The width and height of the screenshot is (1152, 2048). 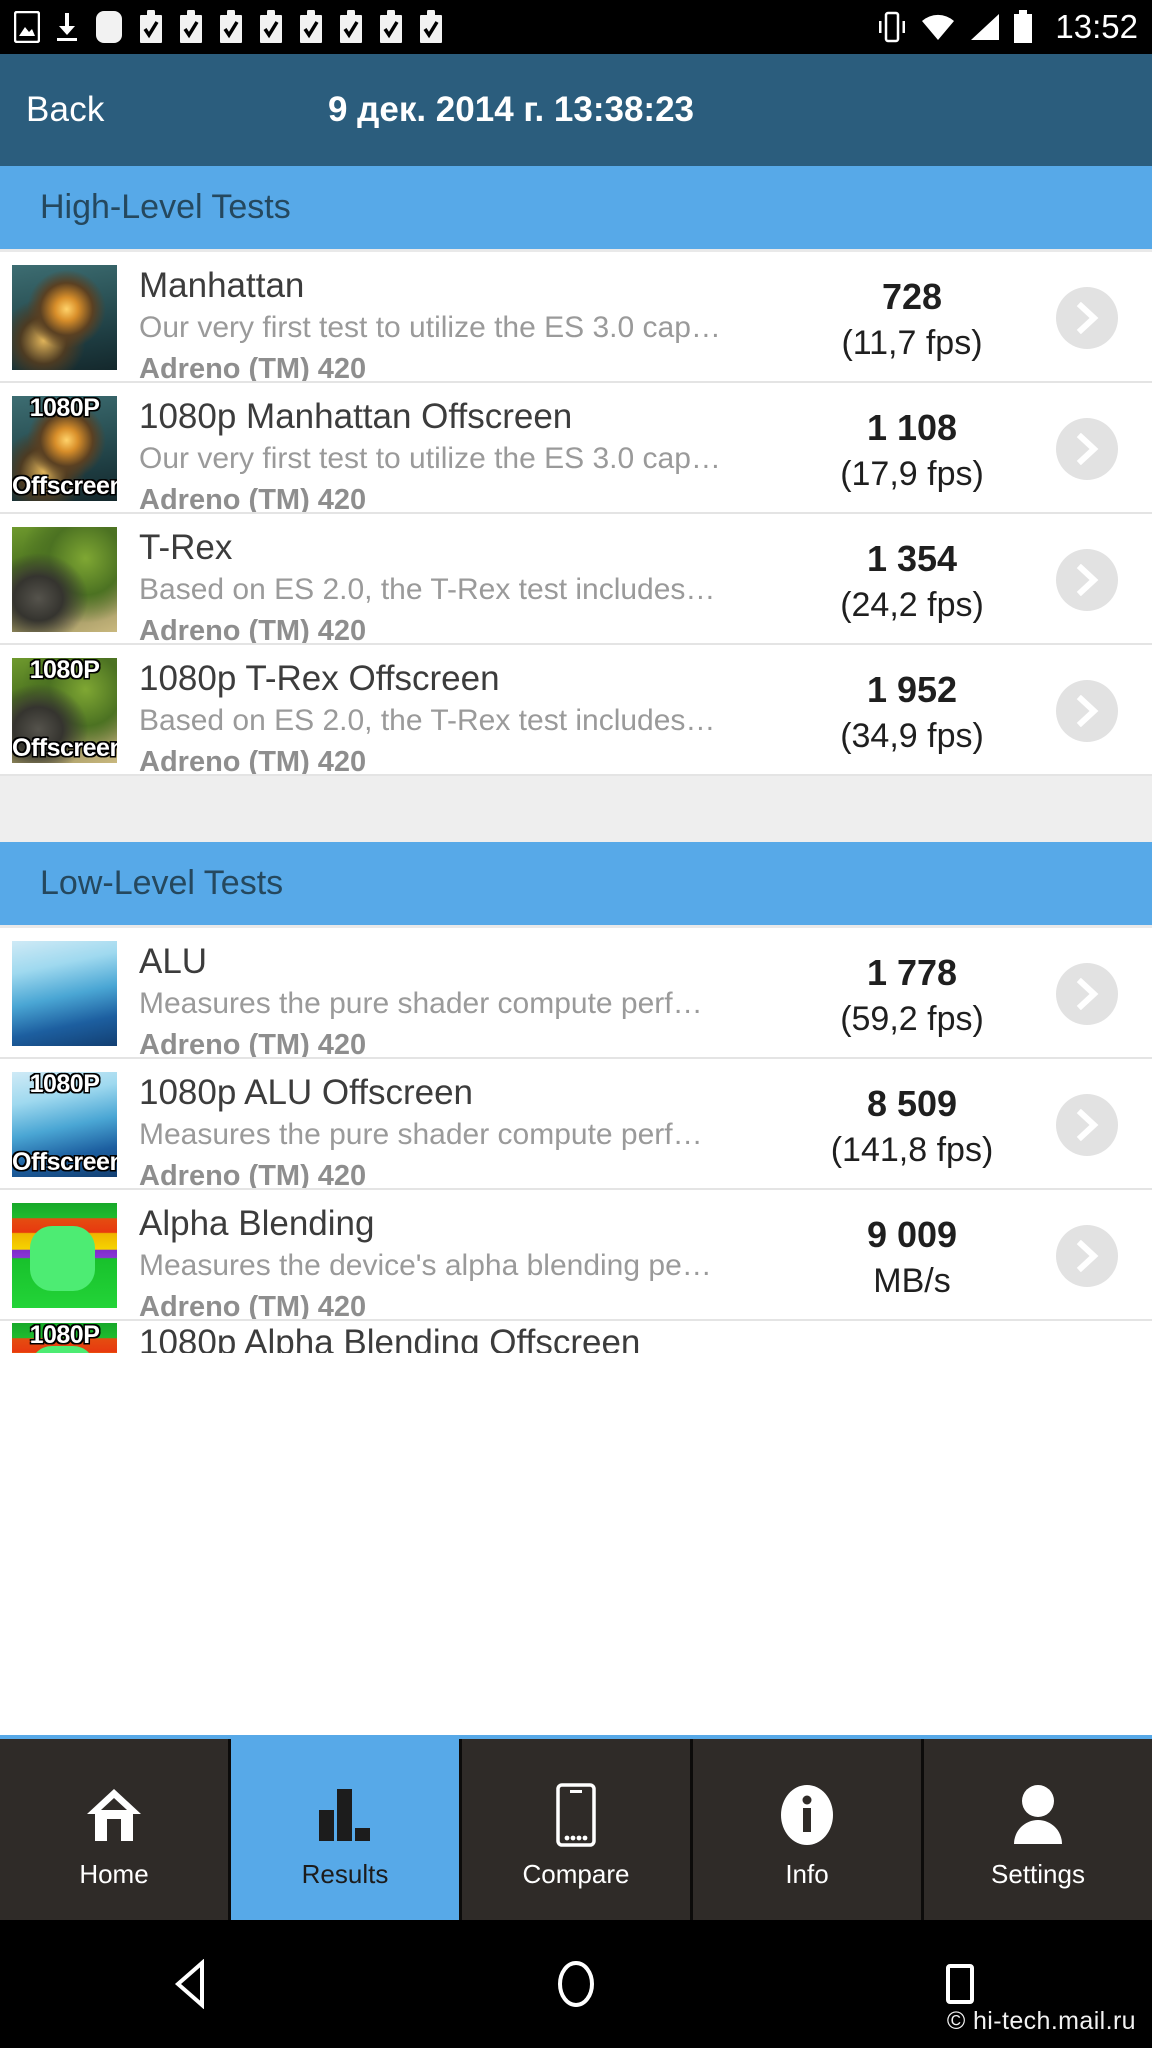 I want to click on tab-compare: Compare, so click(x=577, y=1829).